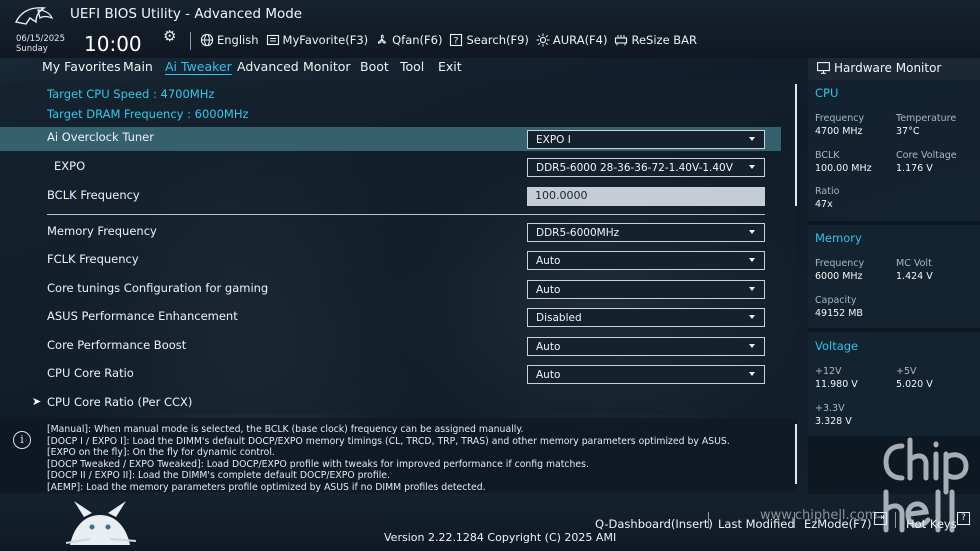  I want to click on settings-scrollbar, so click(796, 145).